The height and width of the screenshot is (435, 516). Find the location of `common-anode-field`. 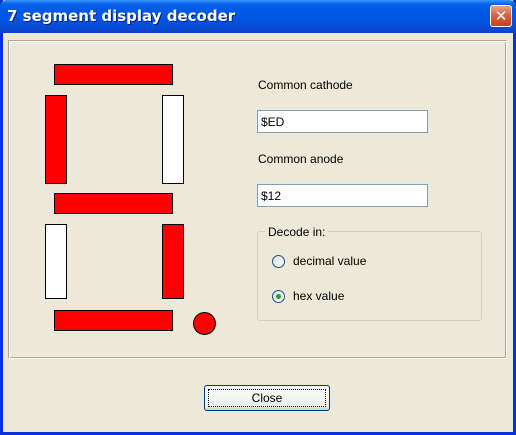

common-anode-field is located at coordinates (342, 195).